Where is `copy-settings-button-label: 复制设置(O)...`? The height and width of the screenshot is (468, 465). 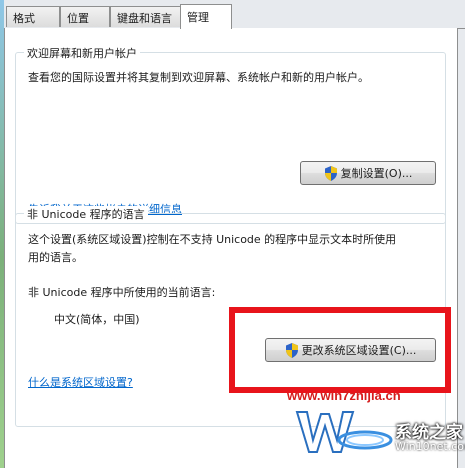 copy-settings-button-label: 复制设置(O)... is located at coordinates (376, 173).